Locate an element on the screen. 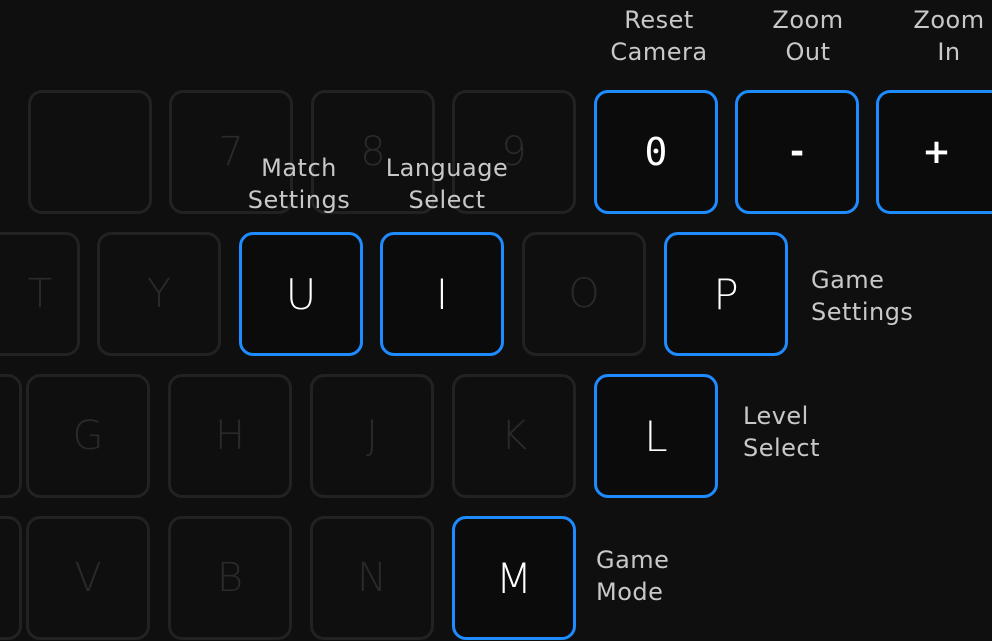 The image size is (992, 641). key-p-label: P is located at coordinates (726, 294).